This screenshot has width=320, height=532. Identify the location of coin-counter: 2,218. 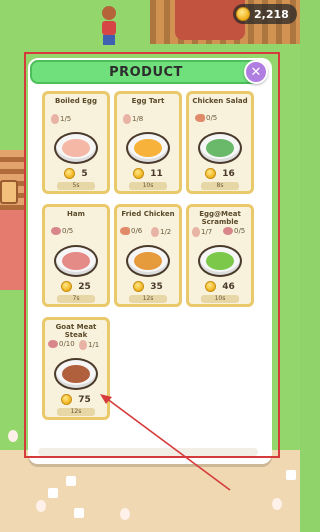
(265, 14).